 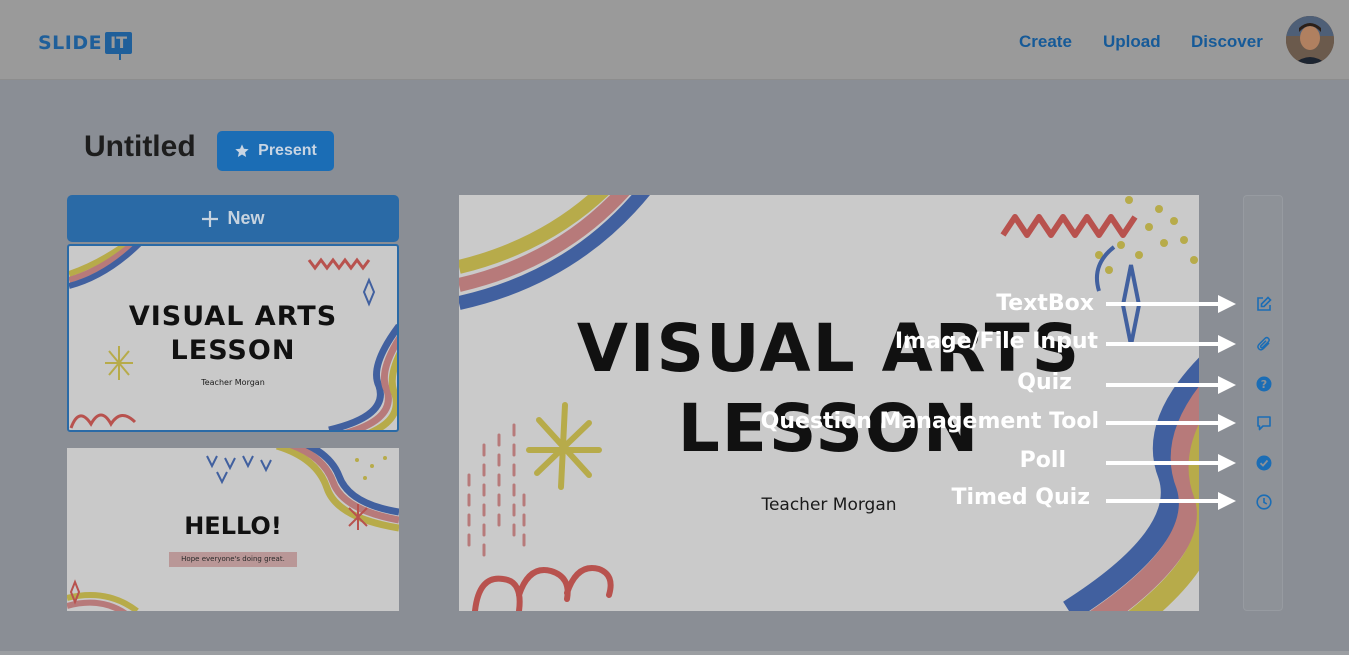 What do you see at coordinates (210, 218) in the screenshot?
I see `plus-icon` at bounding box center [210, 218].